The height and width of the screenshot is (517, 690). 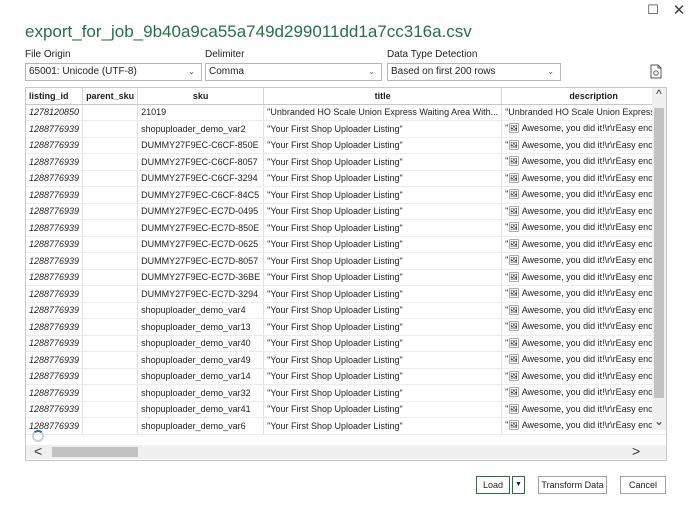 I want to click on table-cell-sku: shopuploader_demo_var40, so click(x=201, y=343).